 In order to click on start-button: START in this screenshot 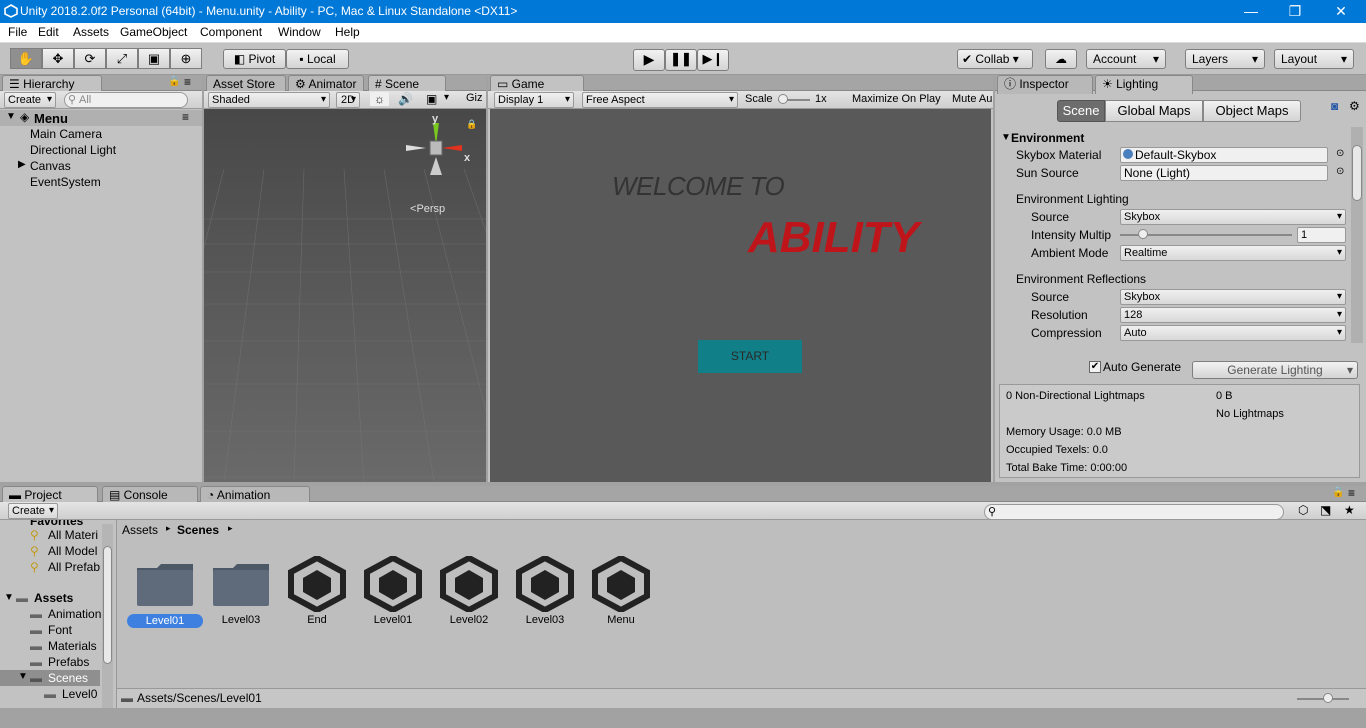, I will do `click(750, 356)`.